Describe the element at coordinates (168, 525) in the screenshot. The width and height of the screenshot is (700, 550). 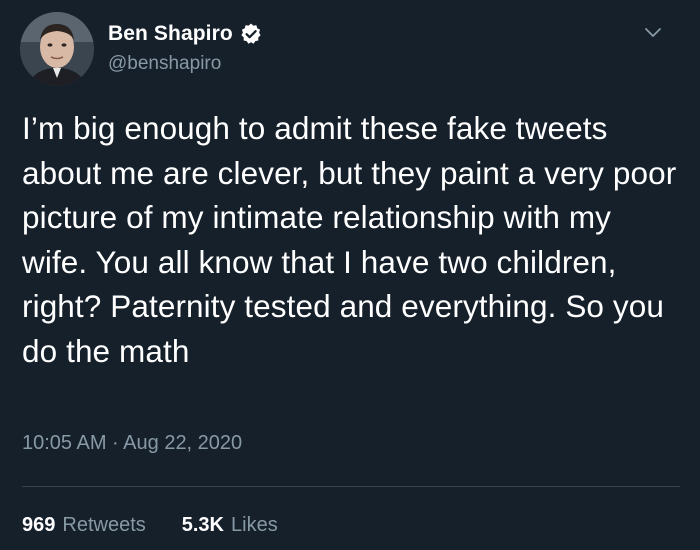
I see `tweet-stats: 969 Retweets 5.3K Likes` at that location.